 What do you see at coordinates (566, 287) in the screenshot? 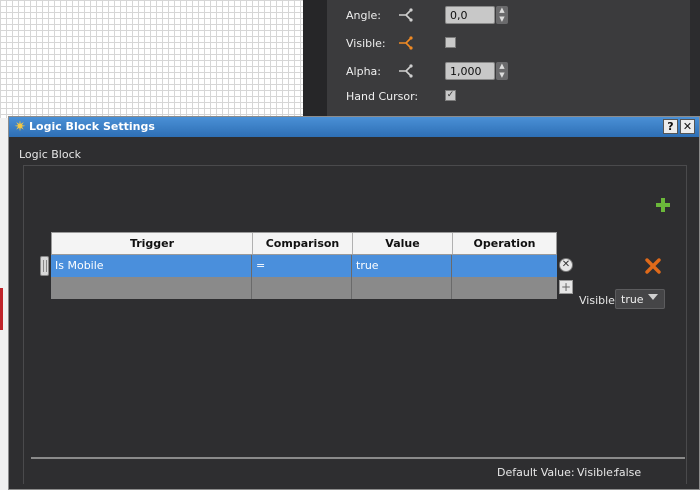
I see `add-row-icon: +` at bounding box center [566, 287].